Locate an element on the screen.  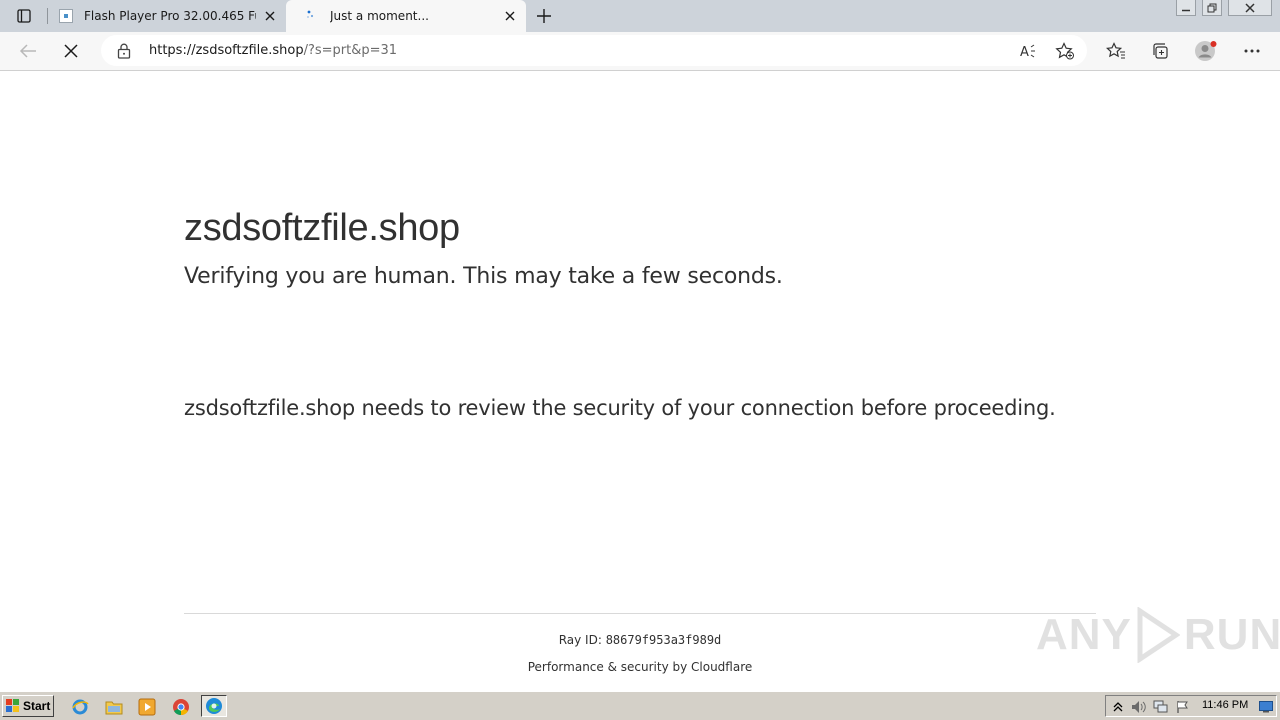
minimize-button is located at coordinates (1186, 8).